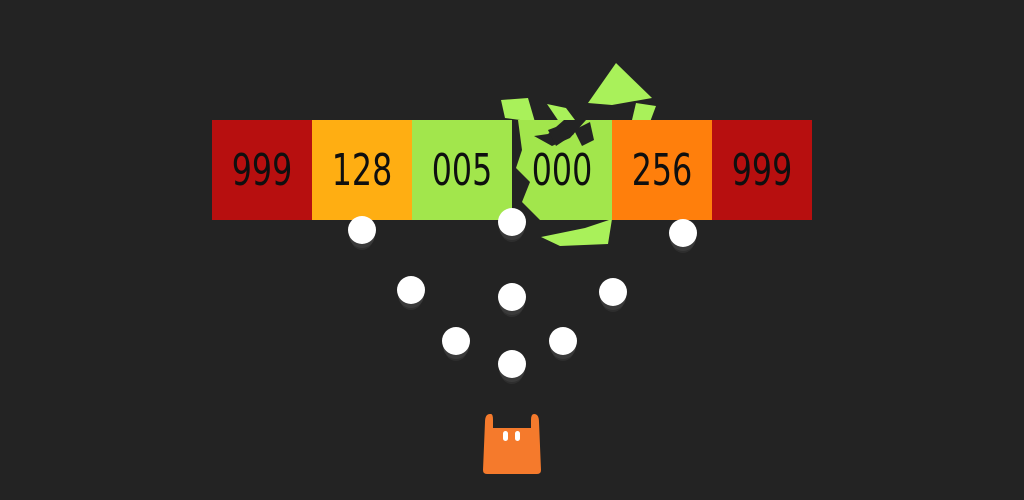 Image resolution: width=1024 pixels, height=500 pixels. I want to click on number-block: 256, so click(662, 170).